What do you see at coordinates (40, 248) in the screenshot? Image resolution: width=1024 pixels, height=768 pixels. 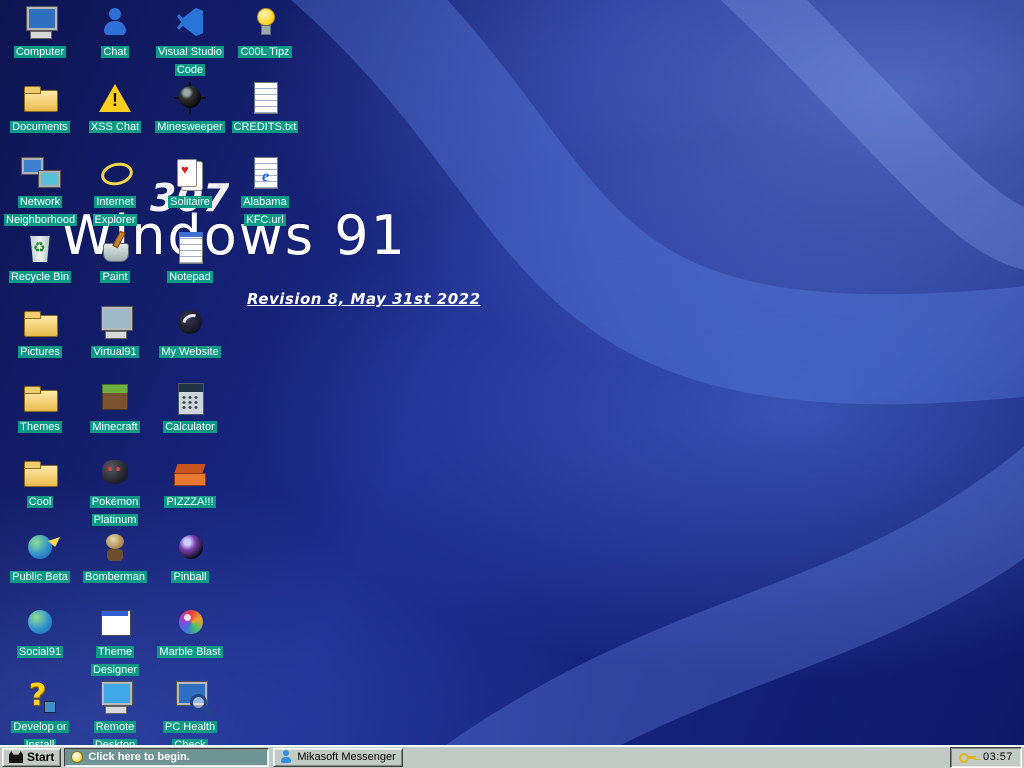 I see `recycle-bin-icon` at bounding box center [40, 248].